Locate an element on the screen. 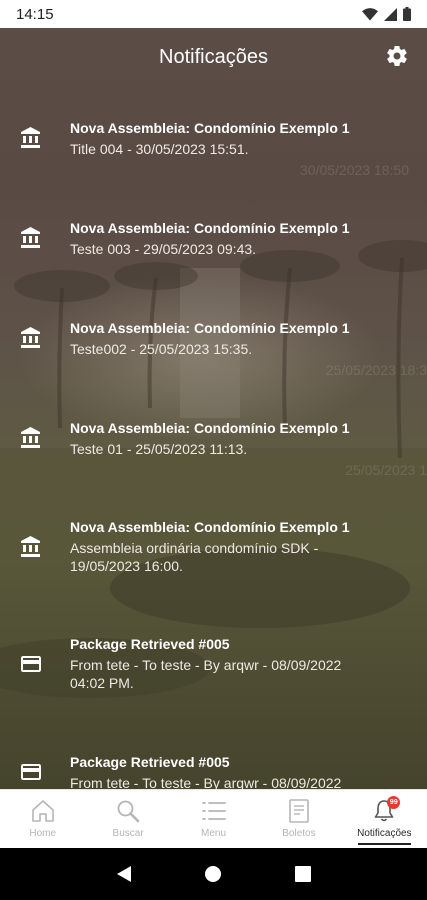 The width and height of the screenshot is (427, 900). status-time: 14:15 is located at coordinates (35, 14).